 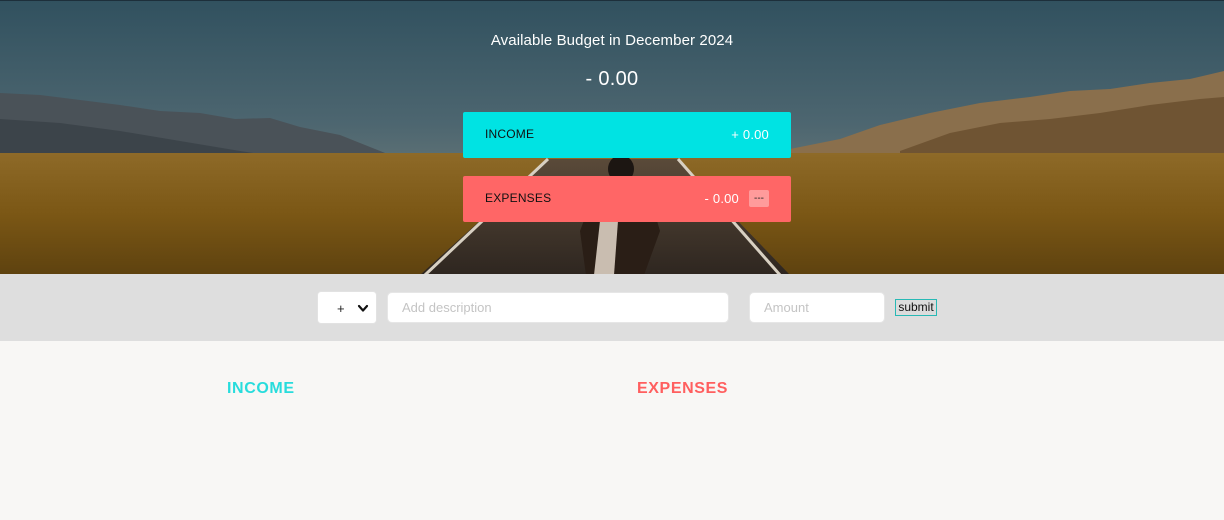 I want to click on budget-value: - 0.00, so click(x=612, y=79).